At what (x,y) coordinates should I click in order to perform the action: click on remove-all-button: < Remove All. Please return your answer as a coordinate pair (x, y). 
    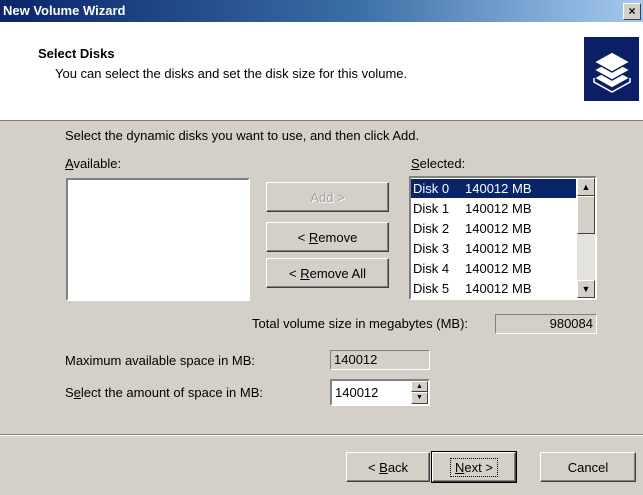
    Looking at the image, I should click on (327, 273).